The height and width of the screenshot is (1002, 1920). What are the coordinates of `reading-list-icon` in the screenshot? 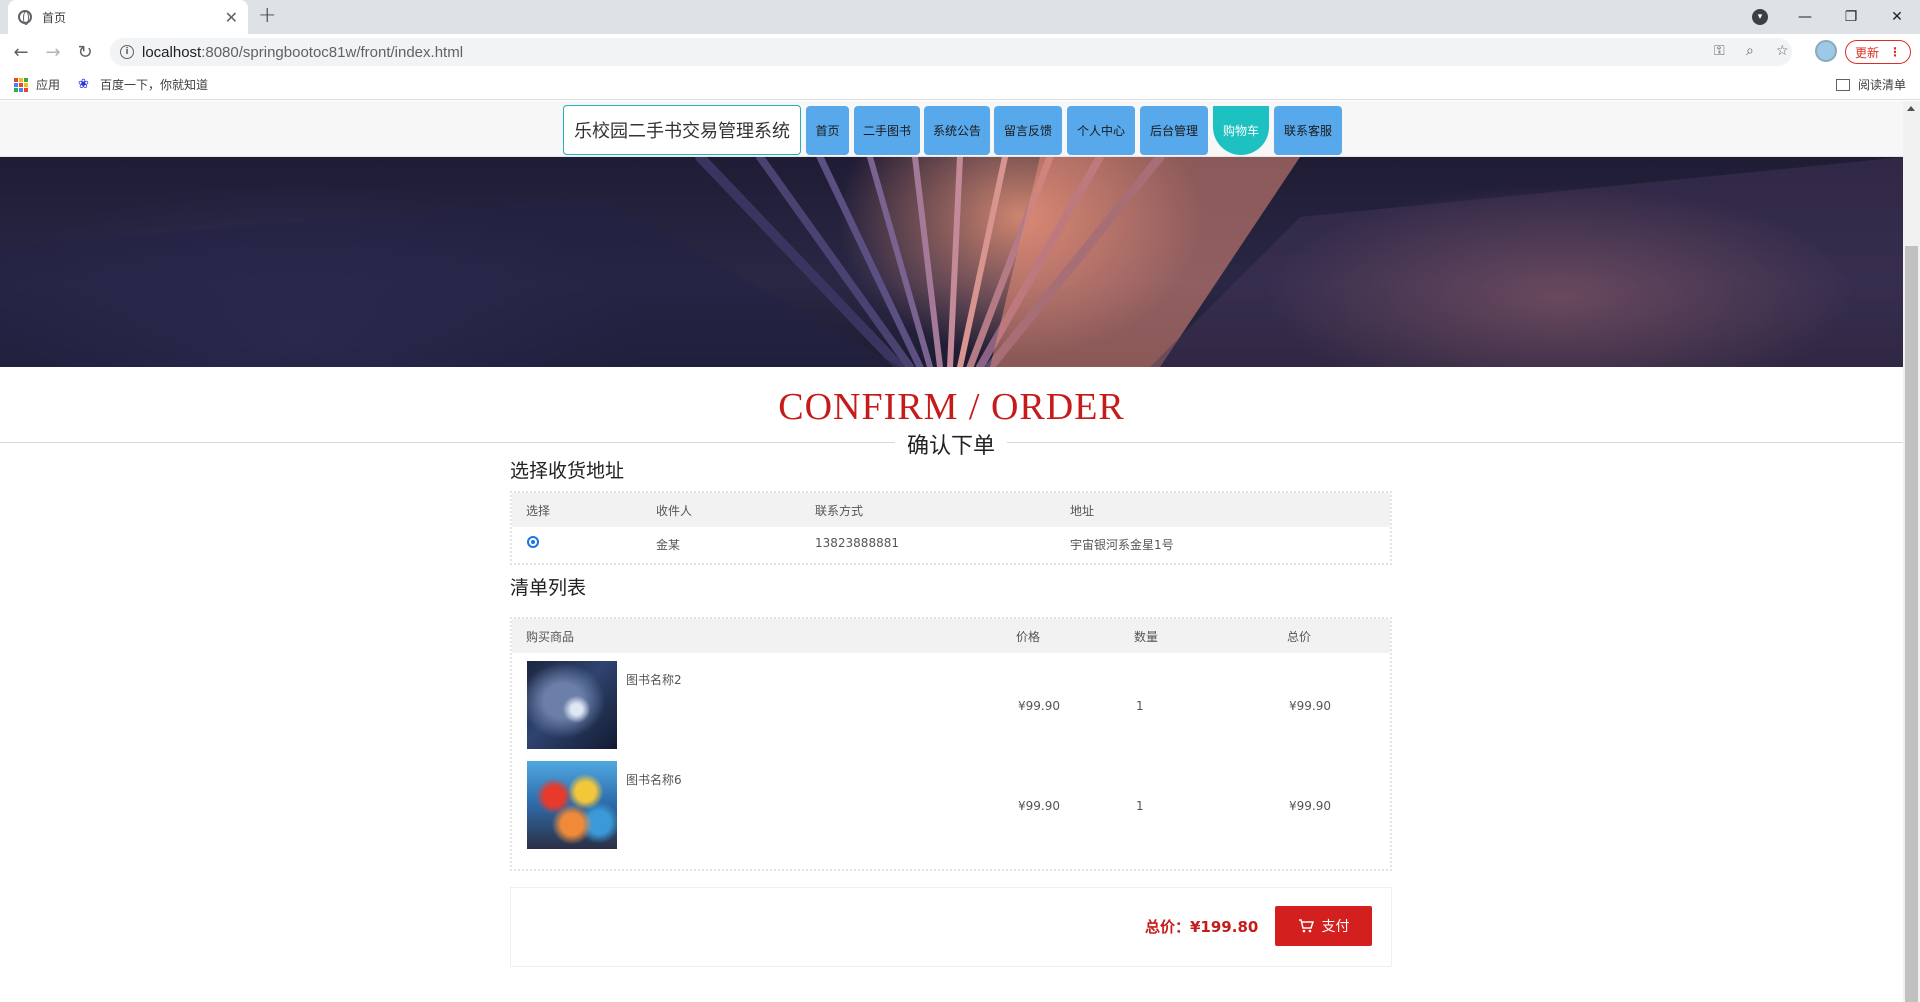 It's located at (1843, 84).